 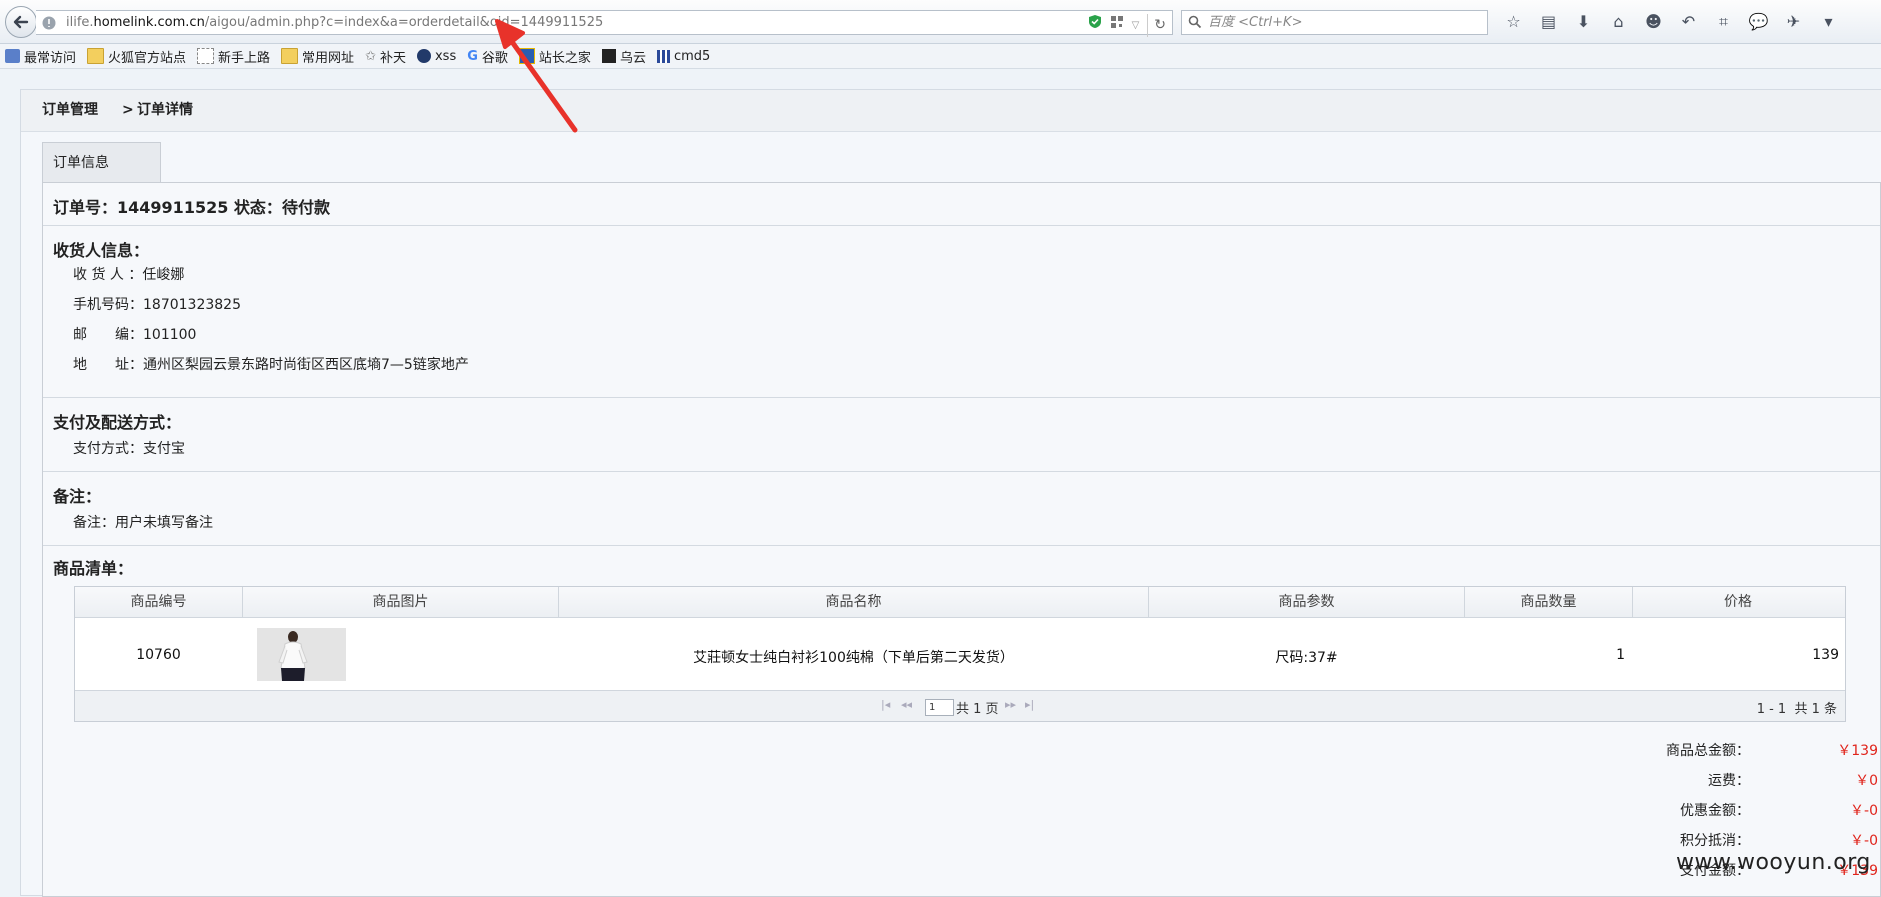 I want to click on next-page-icon: ▸▸, so click(x=1010, y=704).